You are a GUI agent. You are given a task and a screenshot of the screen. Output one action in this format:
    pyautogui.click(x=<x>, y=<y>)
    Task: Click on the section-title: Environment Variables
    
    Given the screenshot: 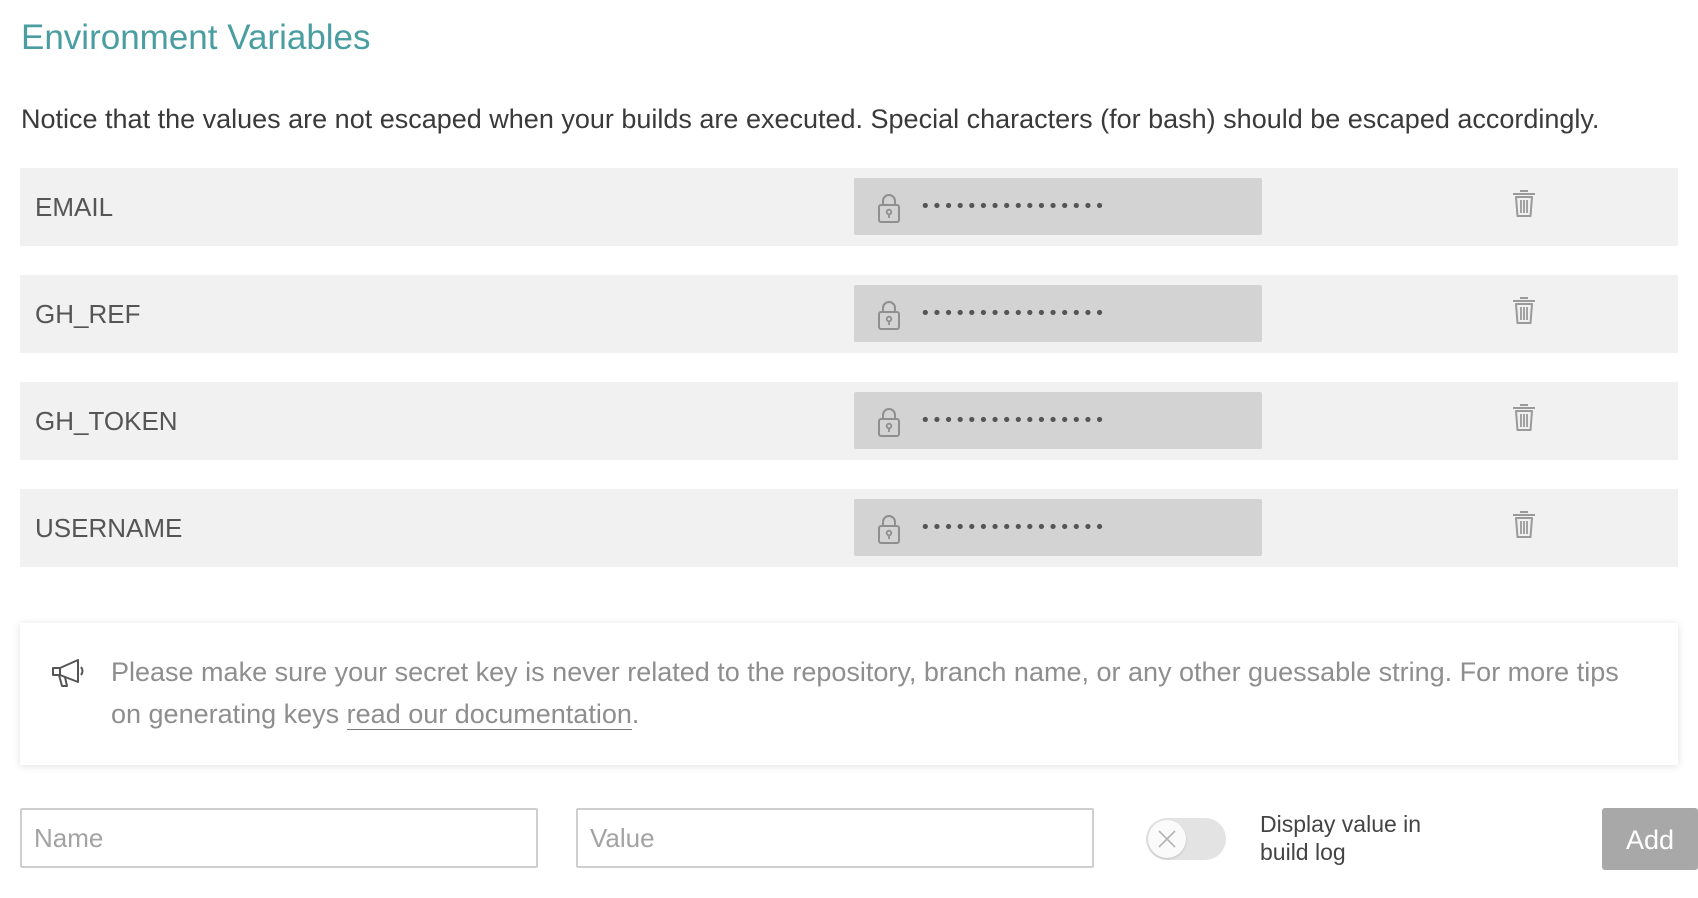 What is the action you would take?
    pyautogui.click(x=196, y=37)
    